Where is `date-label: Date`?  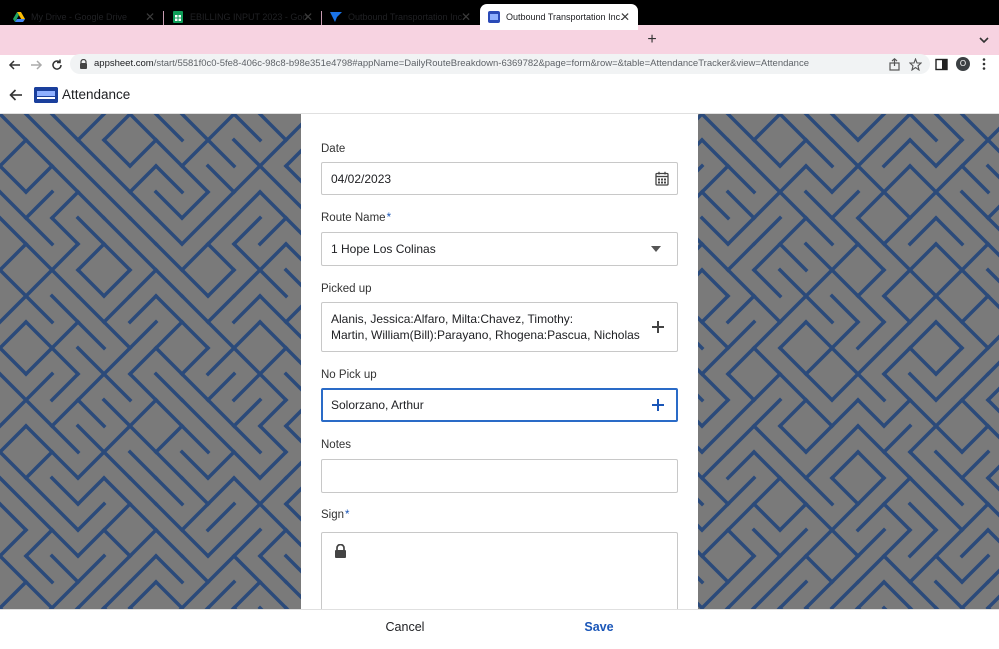 date-label: Date is located at coordinates (333, 149).